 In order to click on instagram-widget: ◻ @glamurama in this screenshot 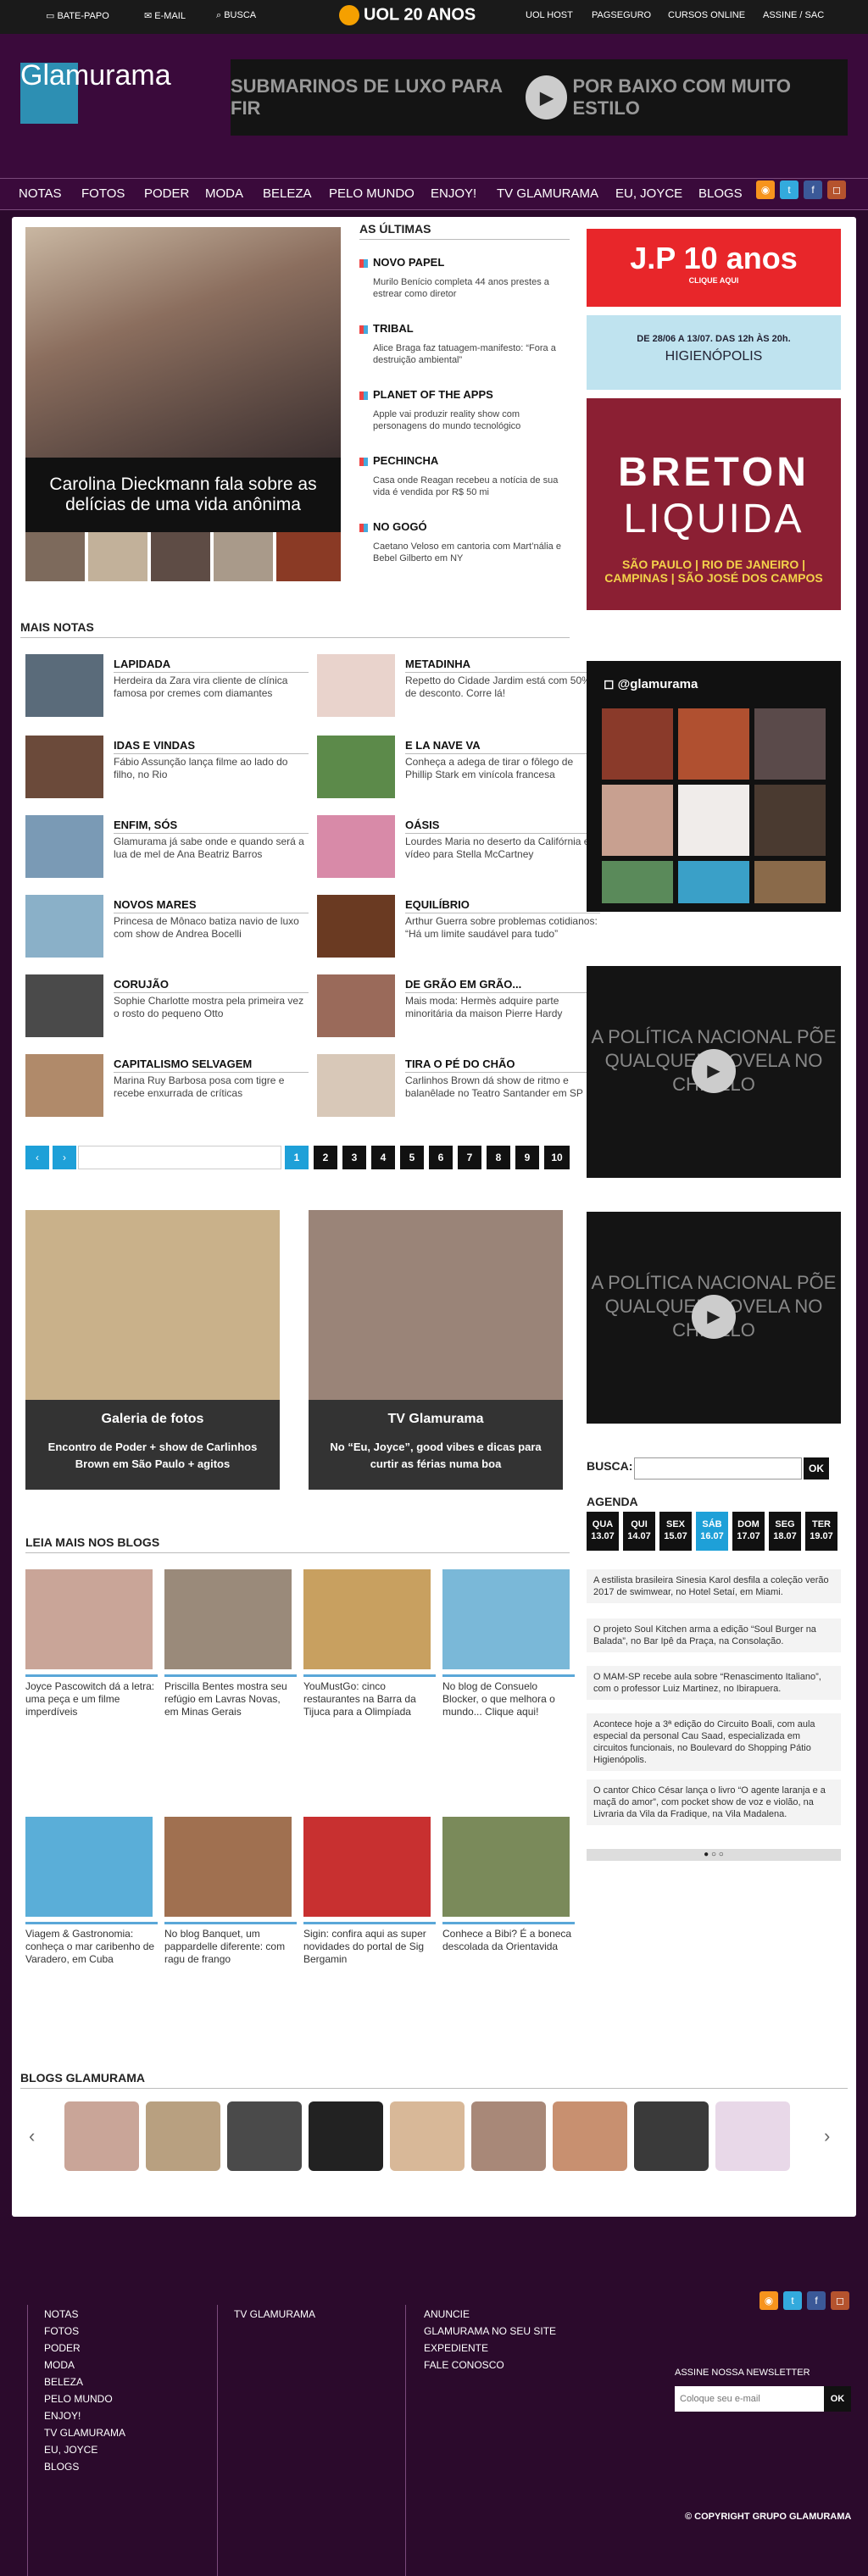, I will do `click(714, 786)`.